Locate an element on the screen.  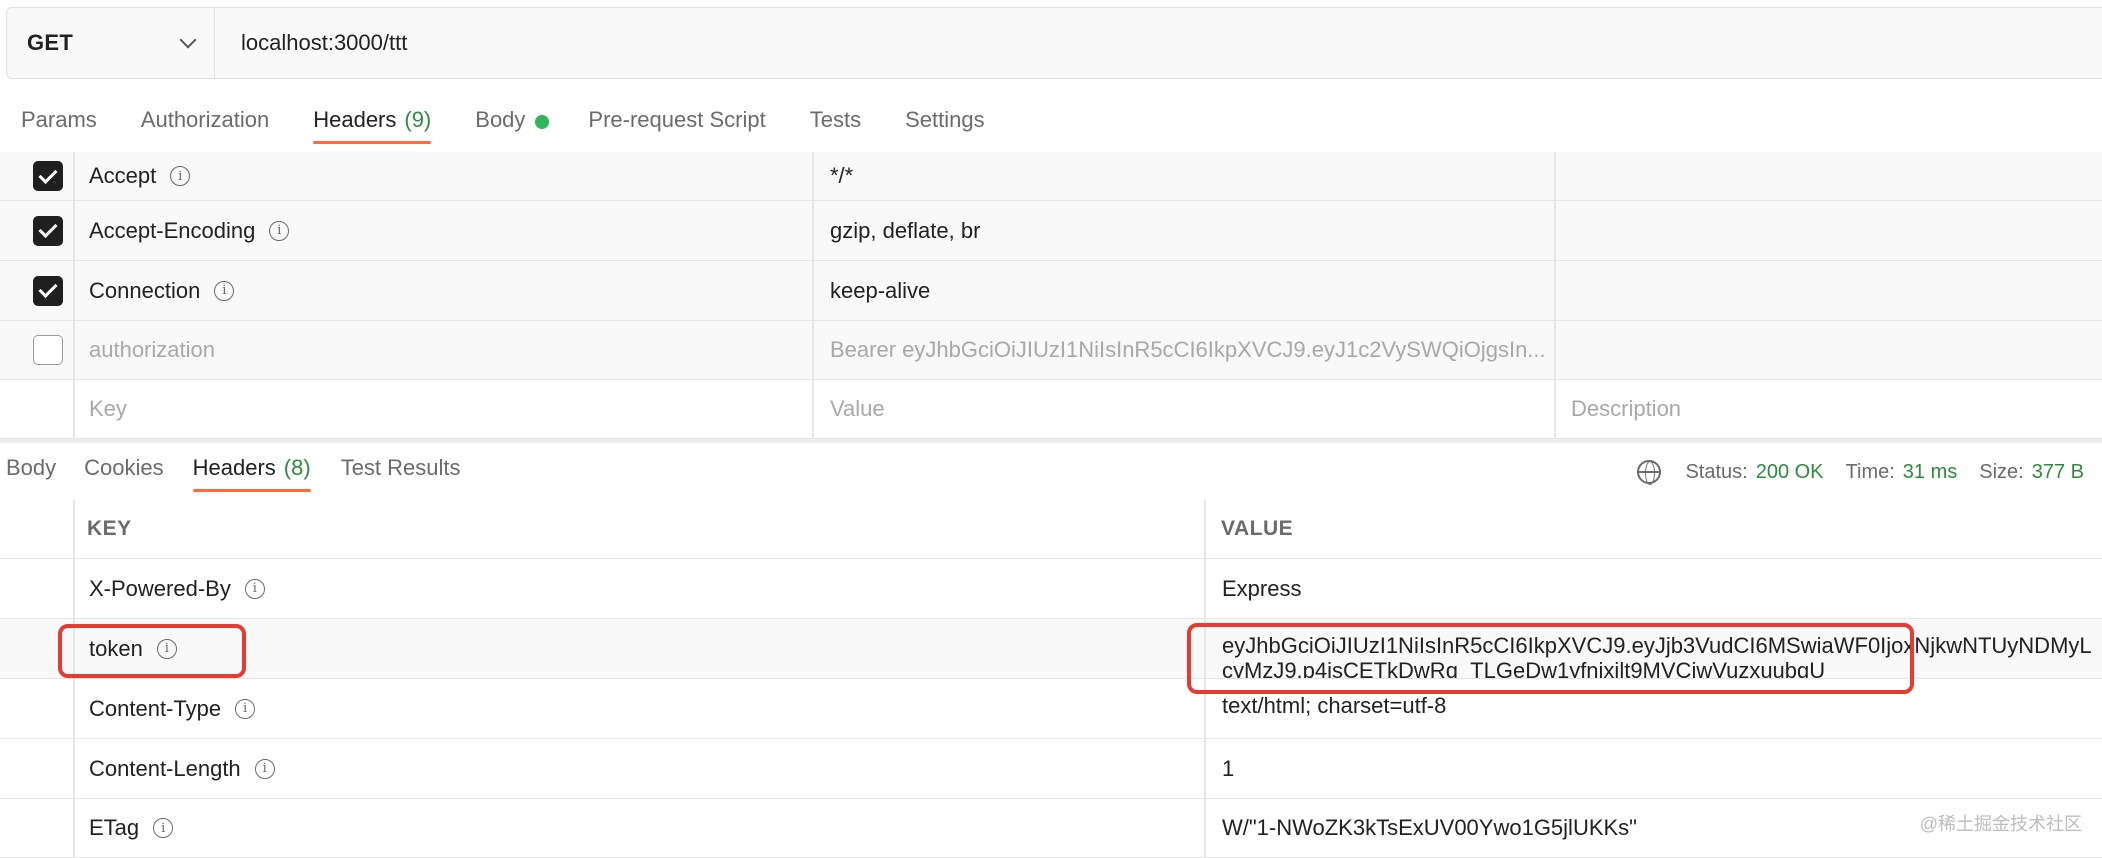
header-value: text/html; charset=utf-8 is located at coordinates (1334, 705).